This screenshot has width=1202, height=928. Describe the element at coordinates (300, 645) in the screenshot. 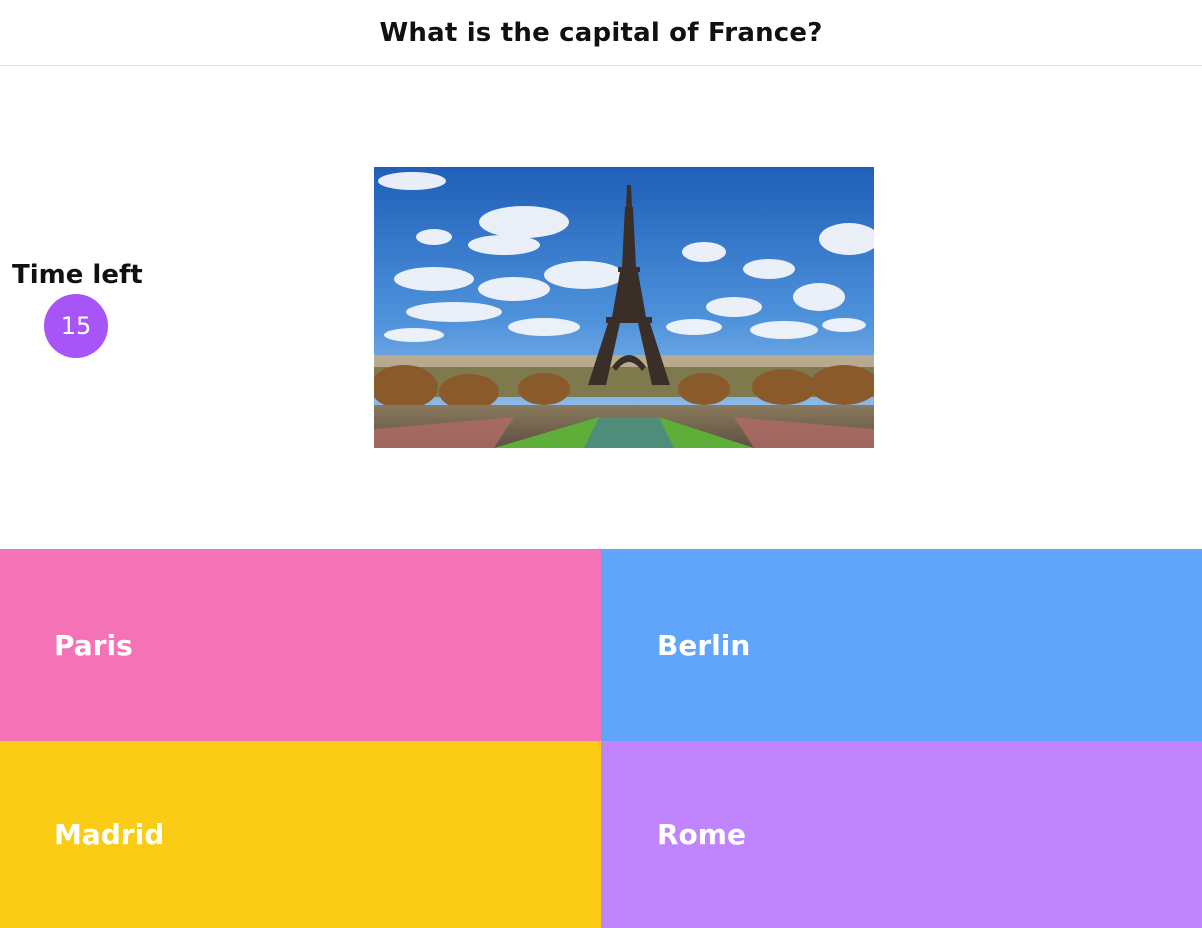

I see `answer-paris-button: Paris` at that location.